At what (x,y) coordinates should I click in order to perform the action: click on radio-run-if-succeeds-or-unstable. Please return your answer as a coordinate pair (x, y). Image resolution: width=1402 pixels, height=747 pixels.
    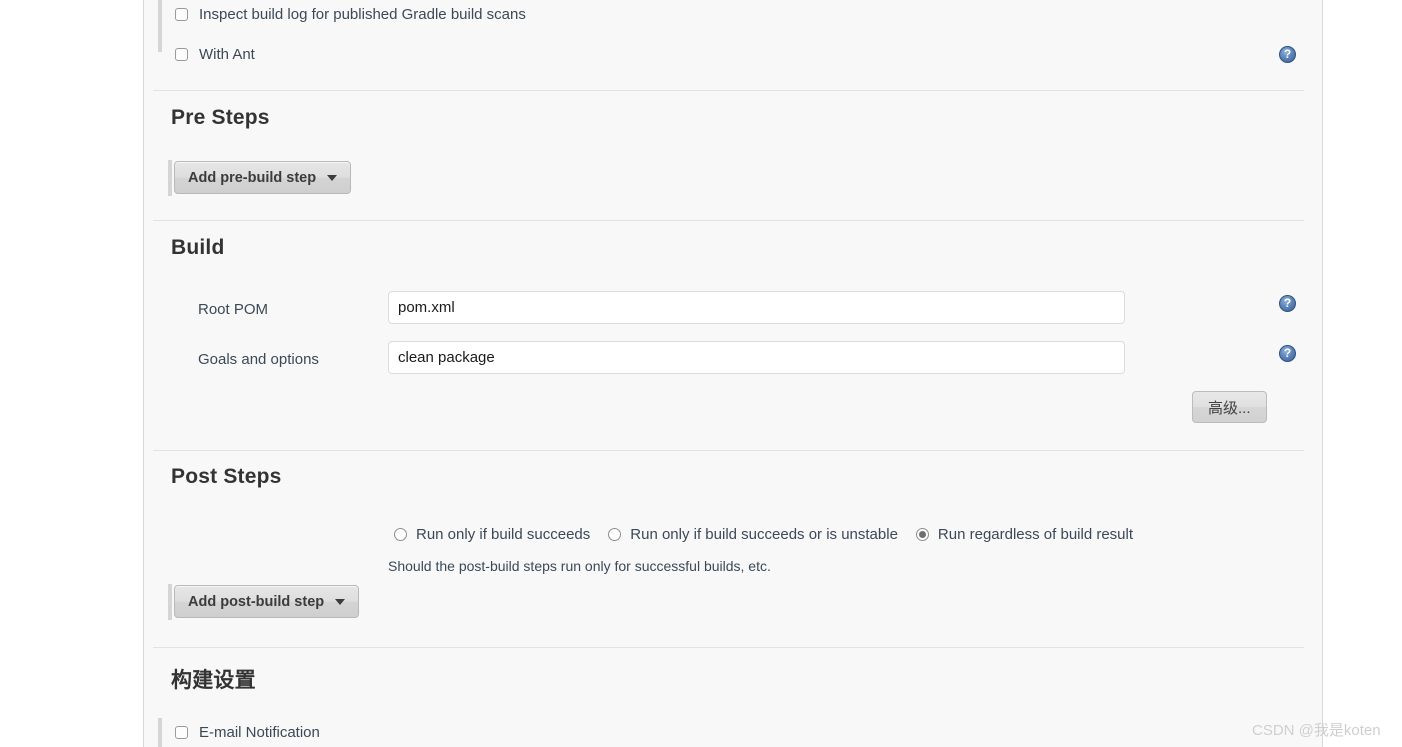
    Looking at the image, I should click on (615, 534).